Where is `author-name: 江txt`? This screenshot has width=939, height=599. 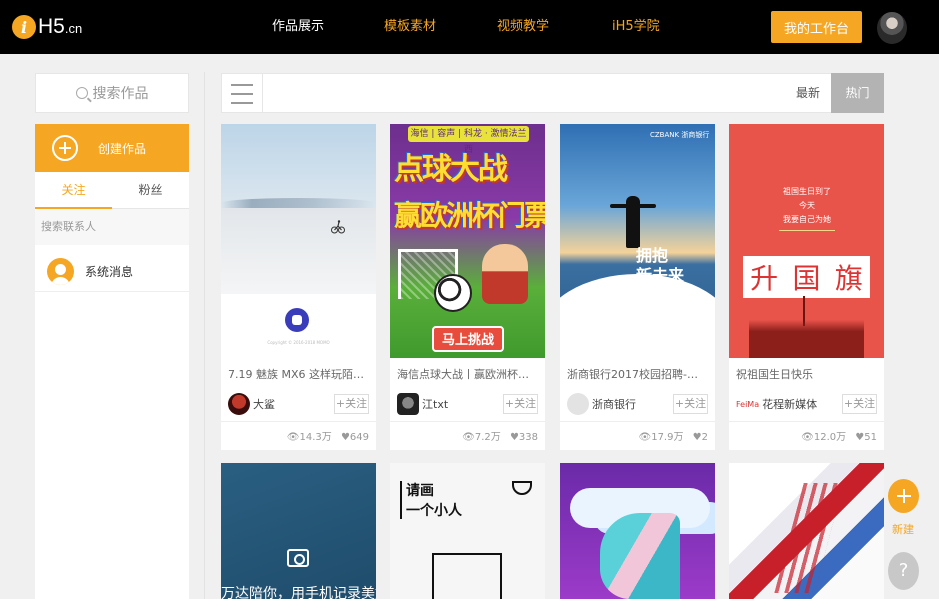
author-name: 江txt is located at coordinates (435, 404).